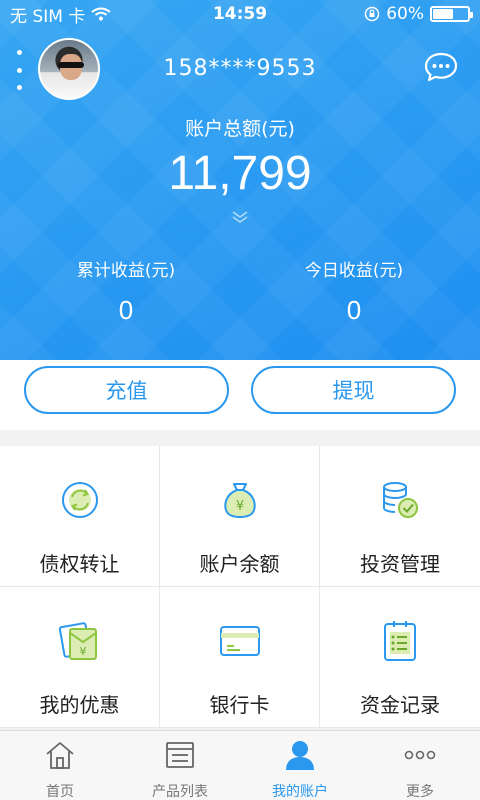 Image resolution: width=480 pixels, height=800 pixels. What do you see at coordinates (79, 564) in the screenshot?
I see `grid-item-label: 债权转让` at bounding box center [79, 564].